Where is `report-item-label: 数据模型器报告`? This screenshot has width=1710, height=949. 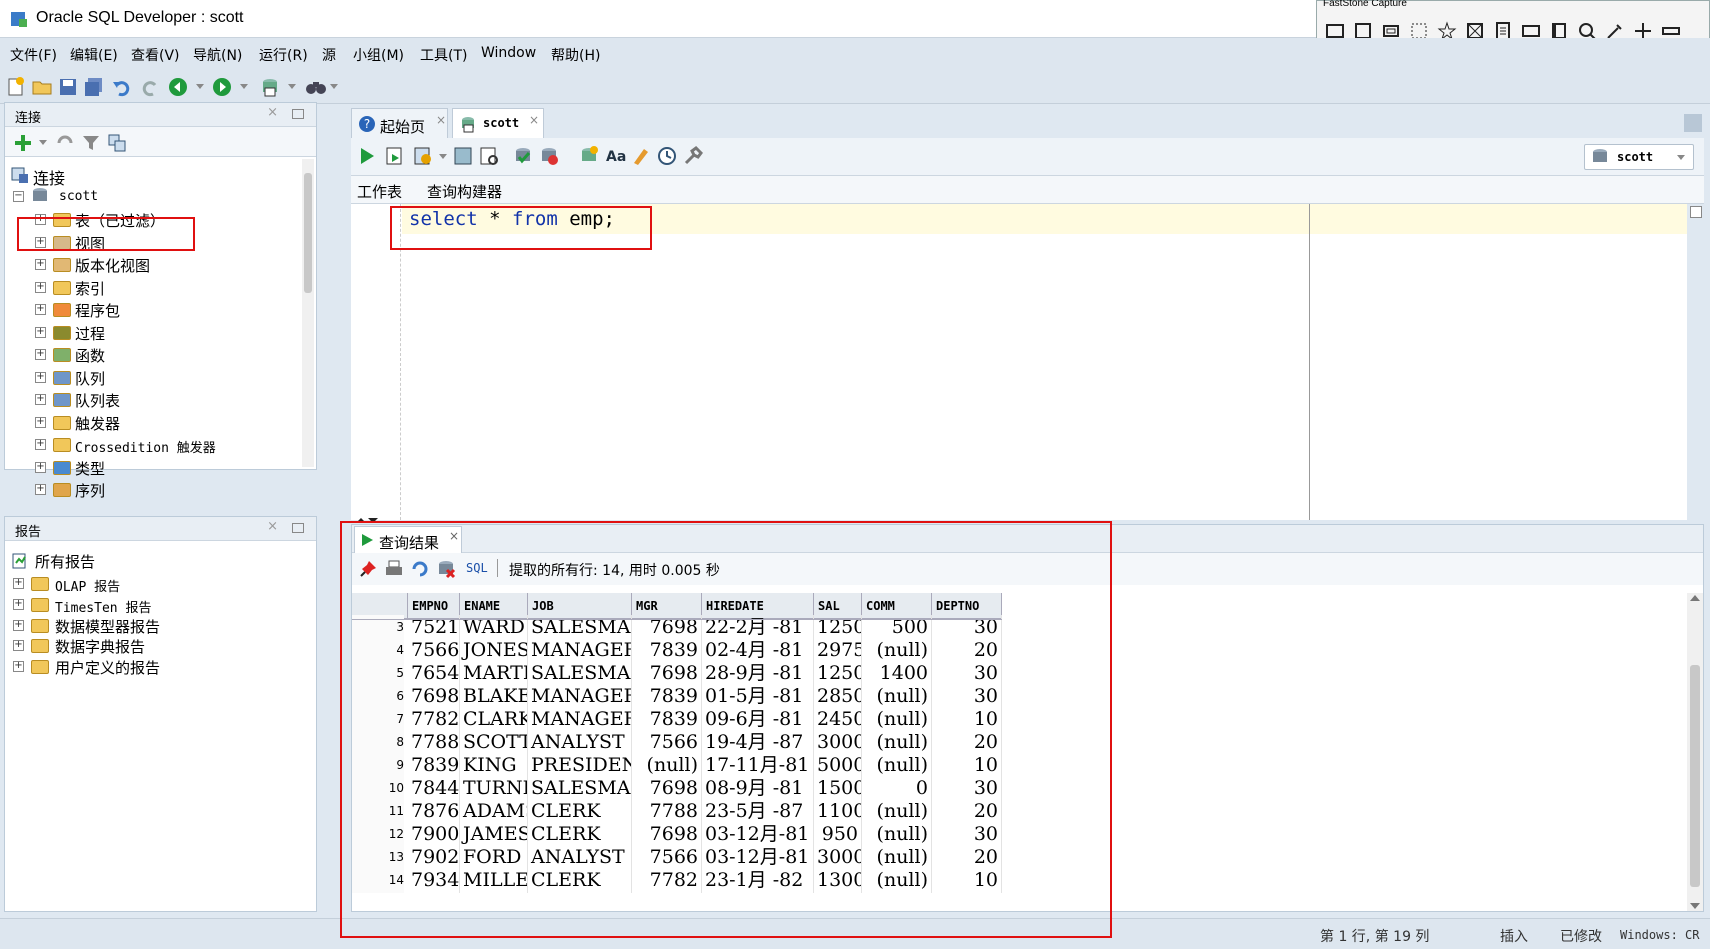
report-item-label: 数据模型器报告 is located at coordinates (108, 626).